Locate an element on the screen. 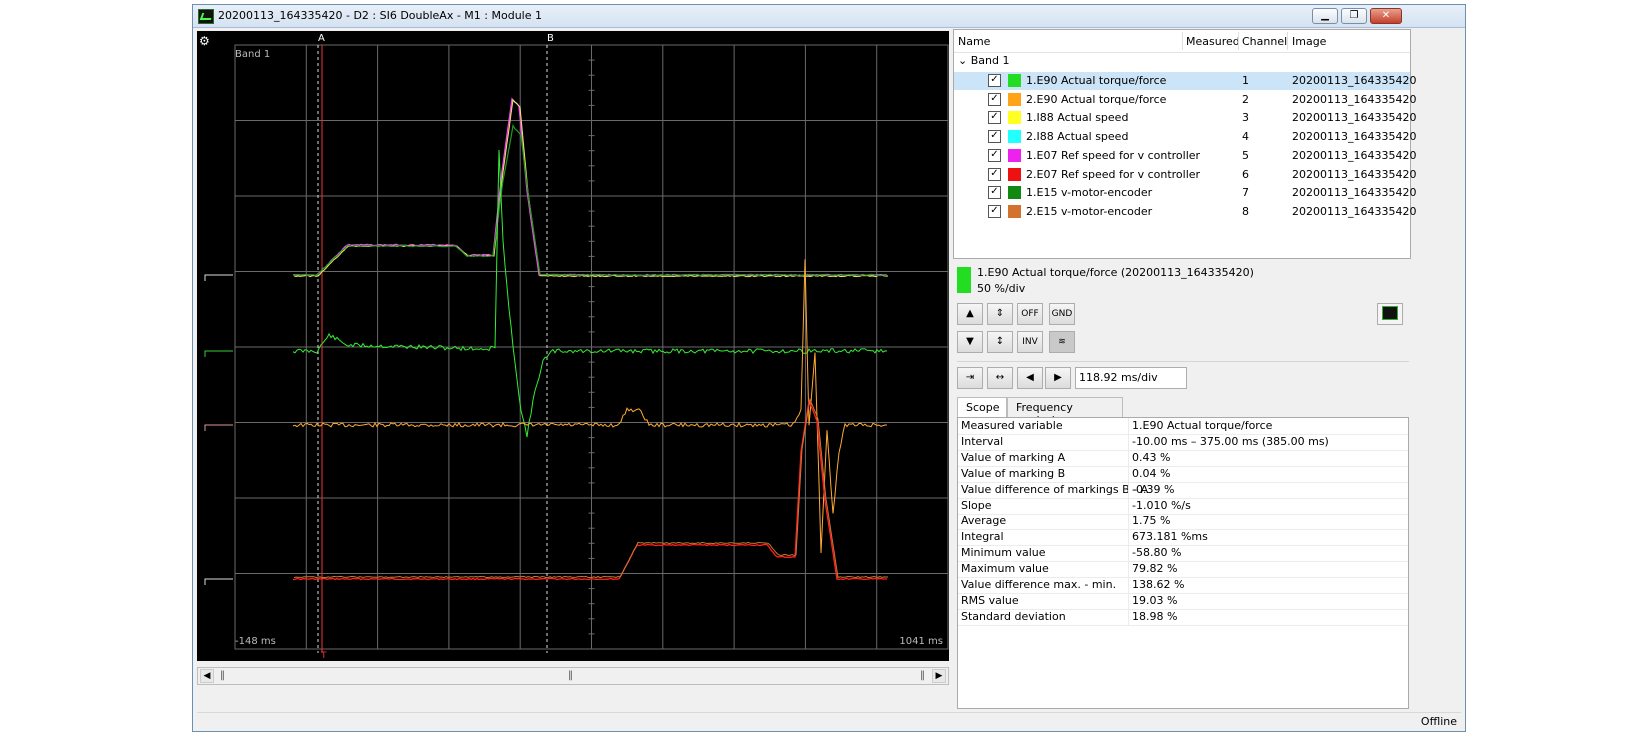 The image size is (1628, 736). result-row: Standard deviation 18.98 % is located at coordinates (1183, 617).